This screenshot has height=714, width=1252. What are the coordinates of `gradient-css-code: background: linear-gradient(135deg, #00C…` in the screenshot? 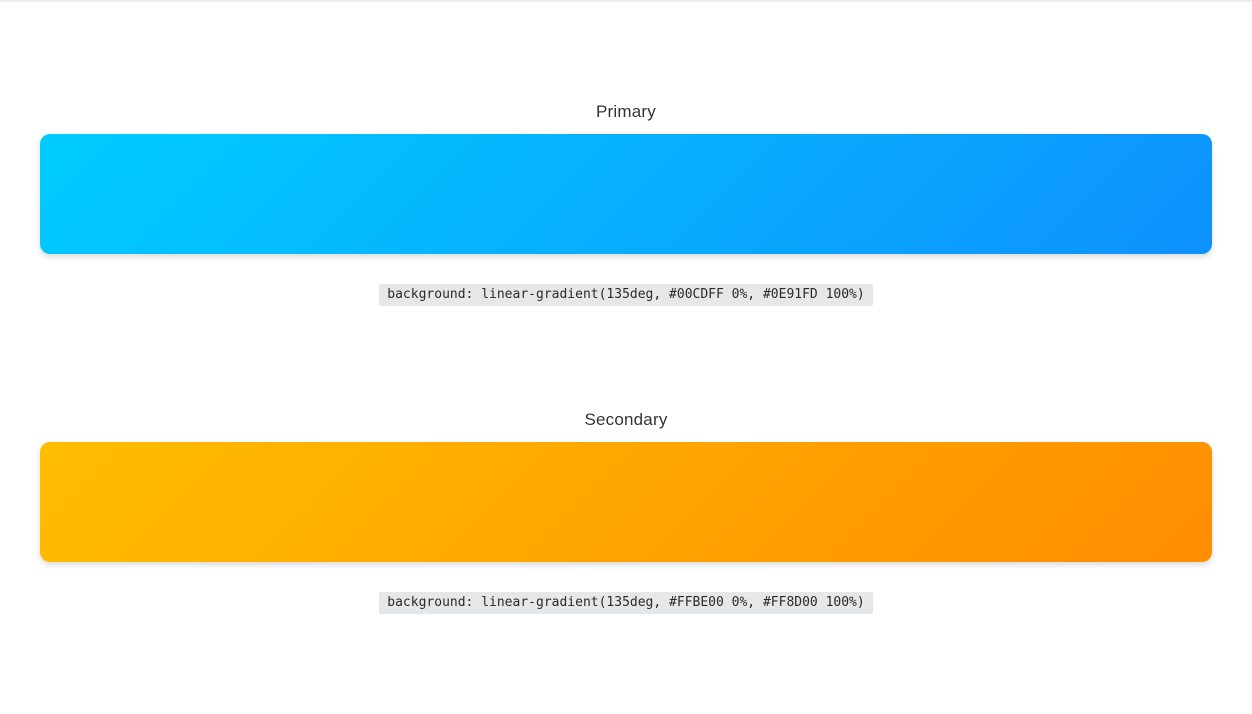 It's located at (626, 295).